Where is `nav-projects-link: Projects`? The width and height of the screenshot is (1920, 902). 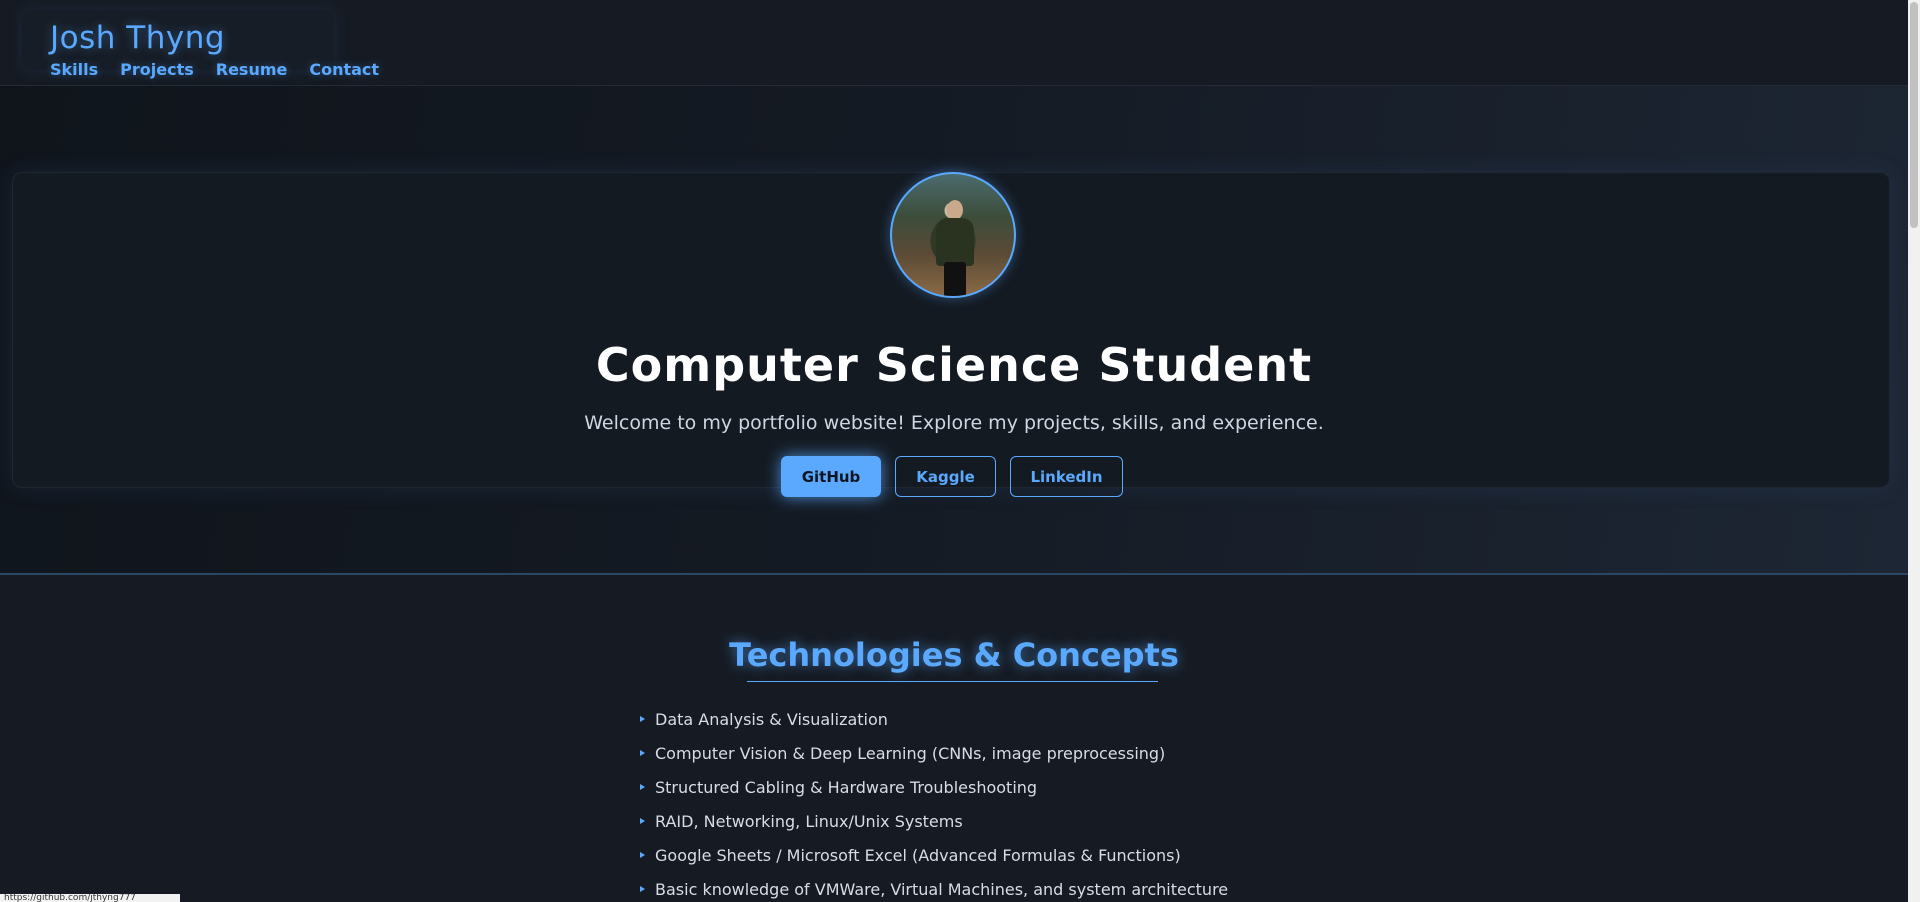 nav-projects-link: Projects is located at coordinates (157, 69).